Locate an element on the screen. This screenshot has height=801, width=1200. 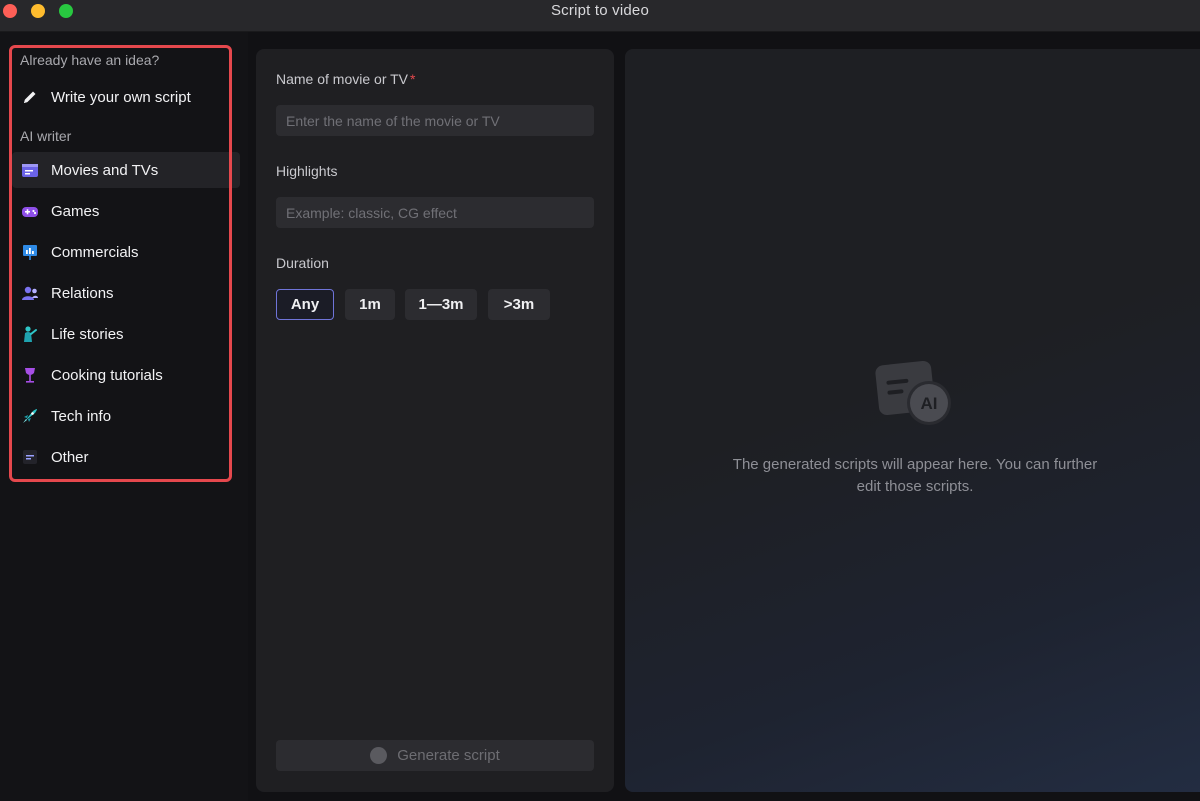
generate-icon is located at coordinates (379, 755).